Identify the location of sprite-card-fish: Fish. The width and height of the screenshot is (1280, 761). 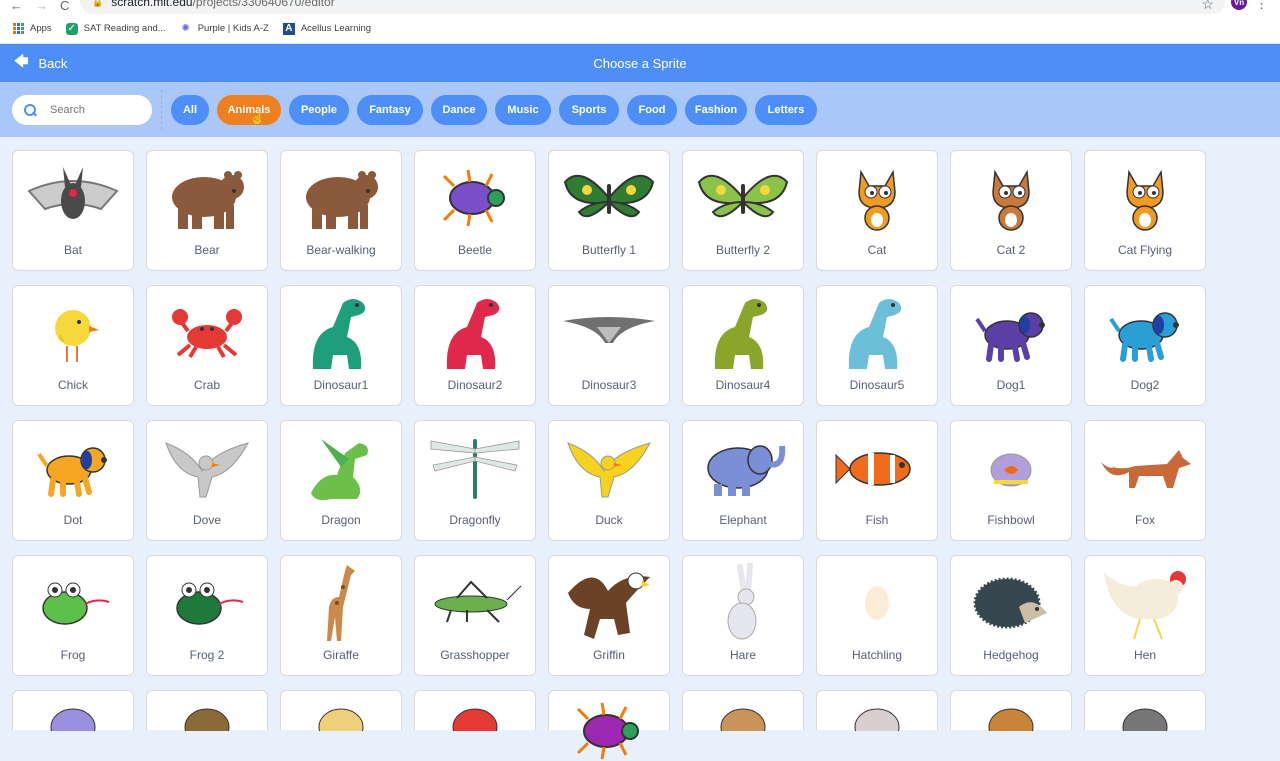
(877, 480).